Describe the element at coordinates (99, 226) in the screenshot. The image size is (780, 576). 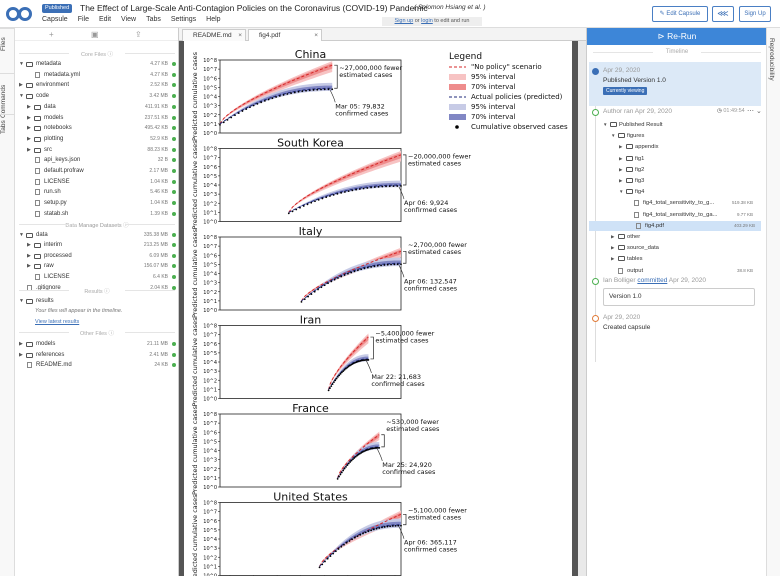
I see `manage-datasets-link: Manage Datasets` at that location.